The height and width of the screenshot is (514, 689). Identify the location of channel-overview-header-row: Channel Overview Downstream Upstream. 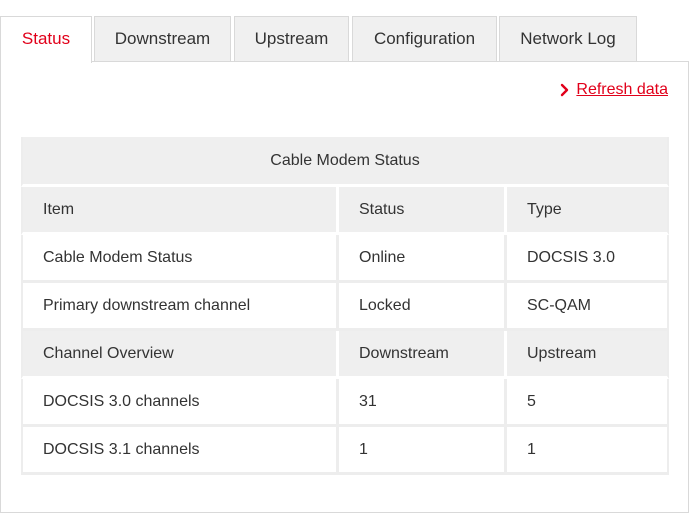
(345, 355).